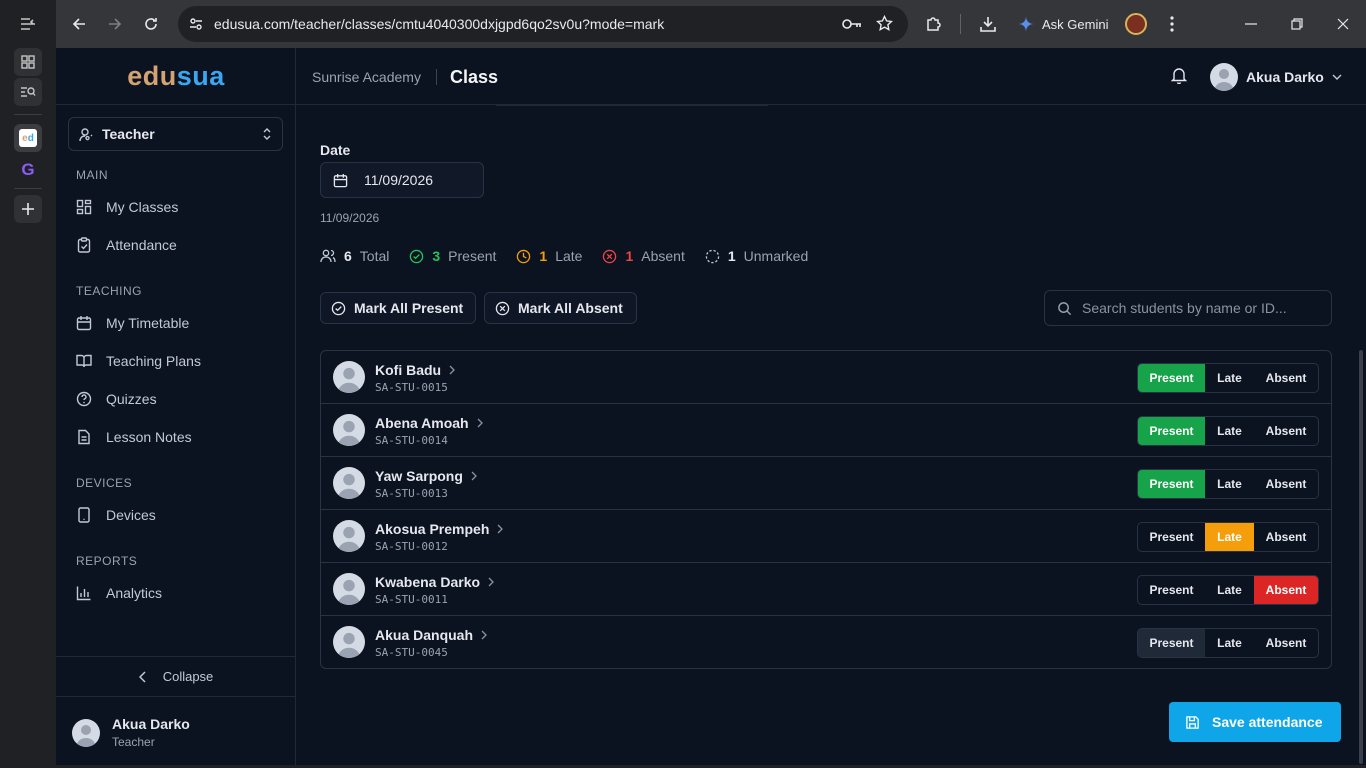 Image resolution: width=1366 pixels, height=768 pixels. What do you see at coordinates (104, 483) in the screenshot?
I see `section-devices: DEVICES` at bounding box center [104, 483].